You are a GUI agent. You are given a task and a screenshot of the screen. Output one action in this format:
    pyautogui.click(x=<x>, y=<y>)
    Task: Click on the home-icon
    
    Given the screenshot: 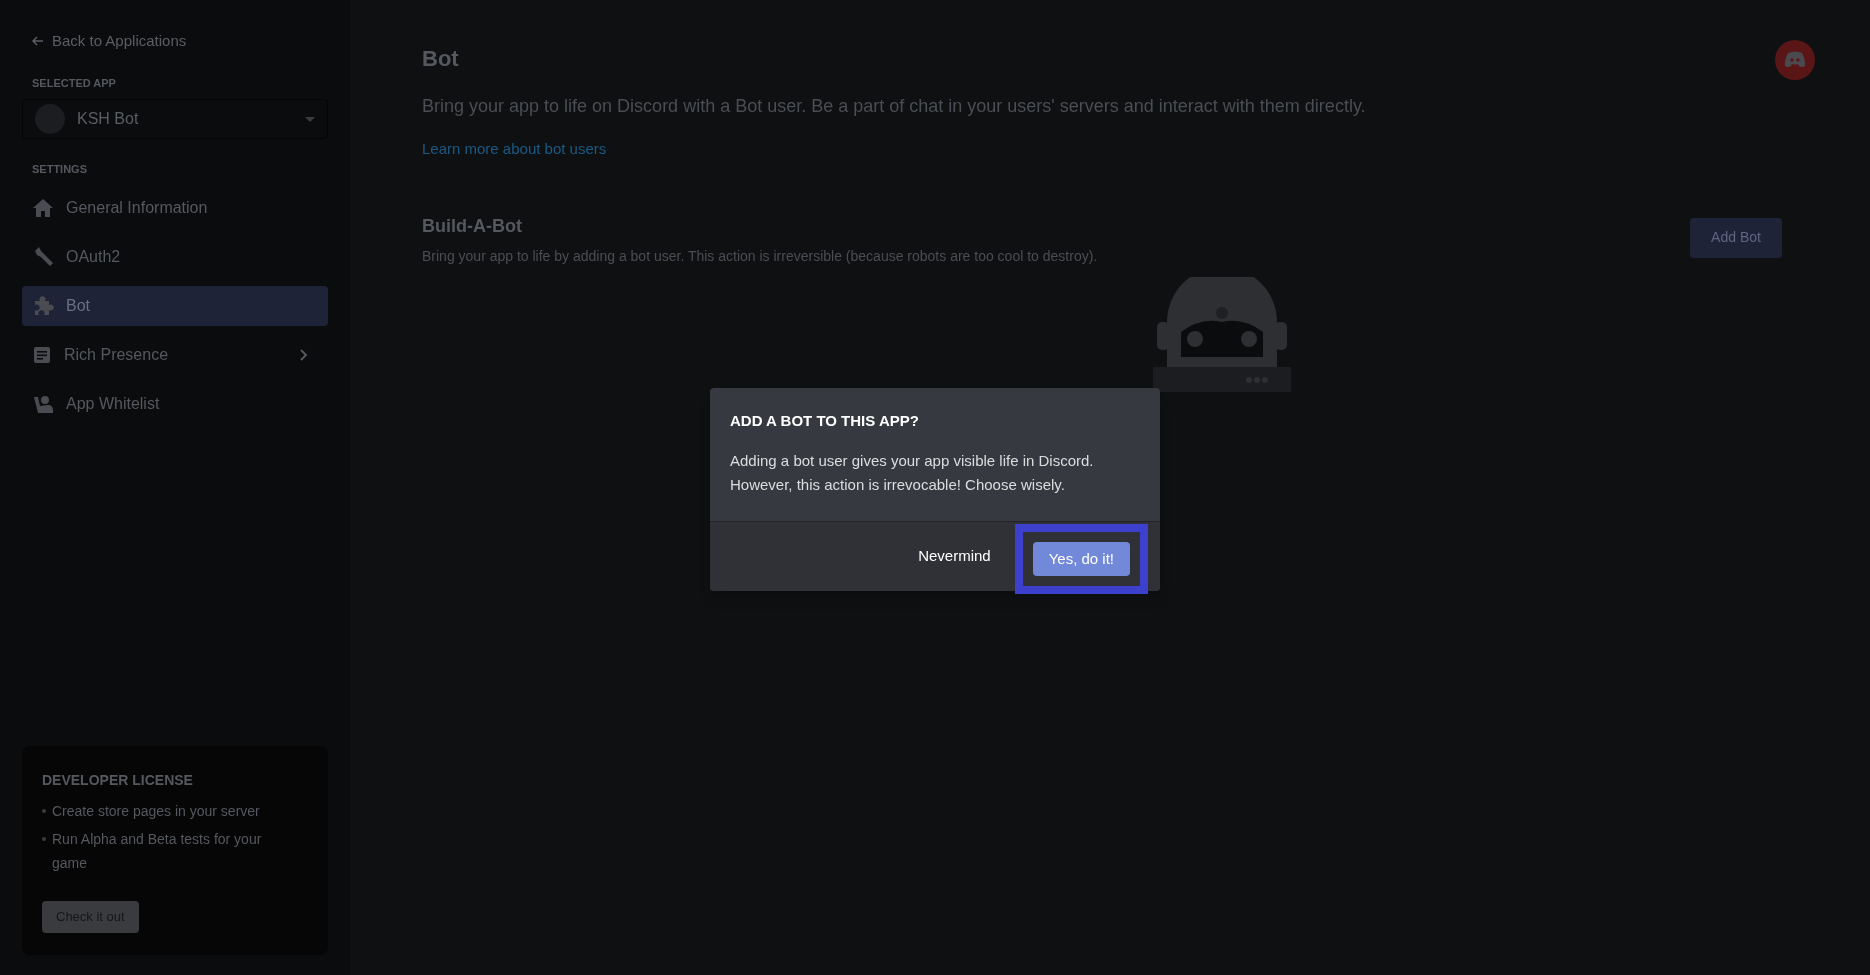 What is the action you would take?
    pyautogui.click(x=43, y=207)
    